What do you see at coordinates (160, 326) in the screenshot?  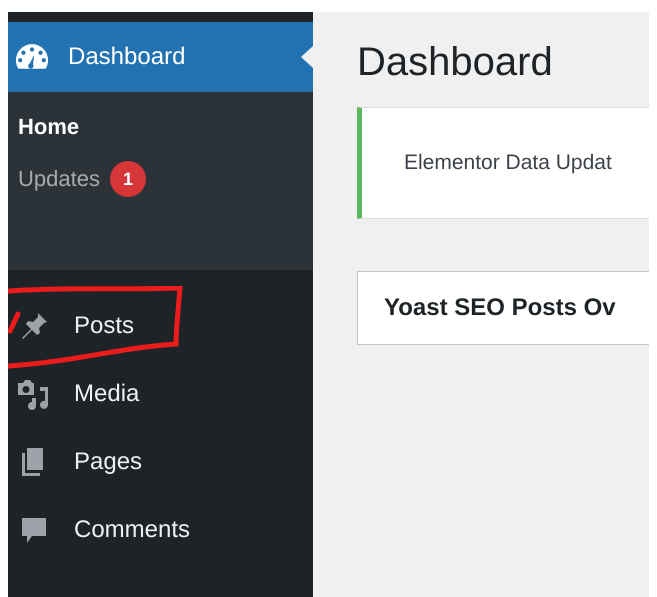 I see `menu-item: Posts` at bounding box center [160, 326].